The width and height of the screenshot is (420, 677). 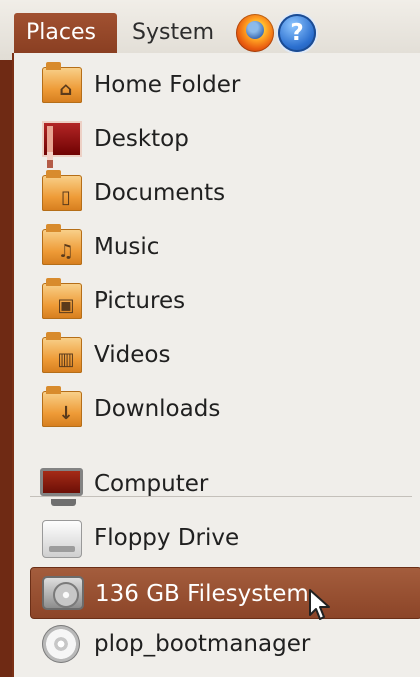 I want to click on desktop-item: Desktop, so click(x=225, y=139).